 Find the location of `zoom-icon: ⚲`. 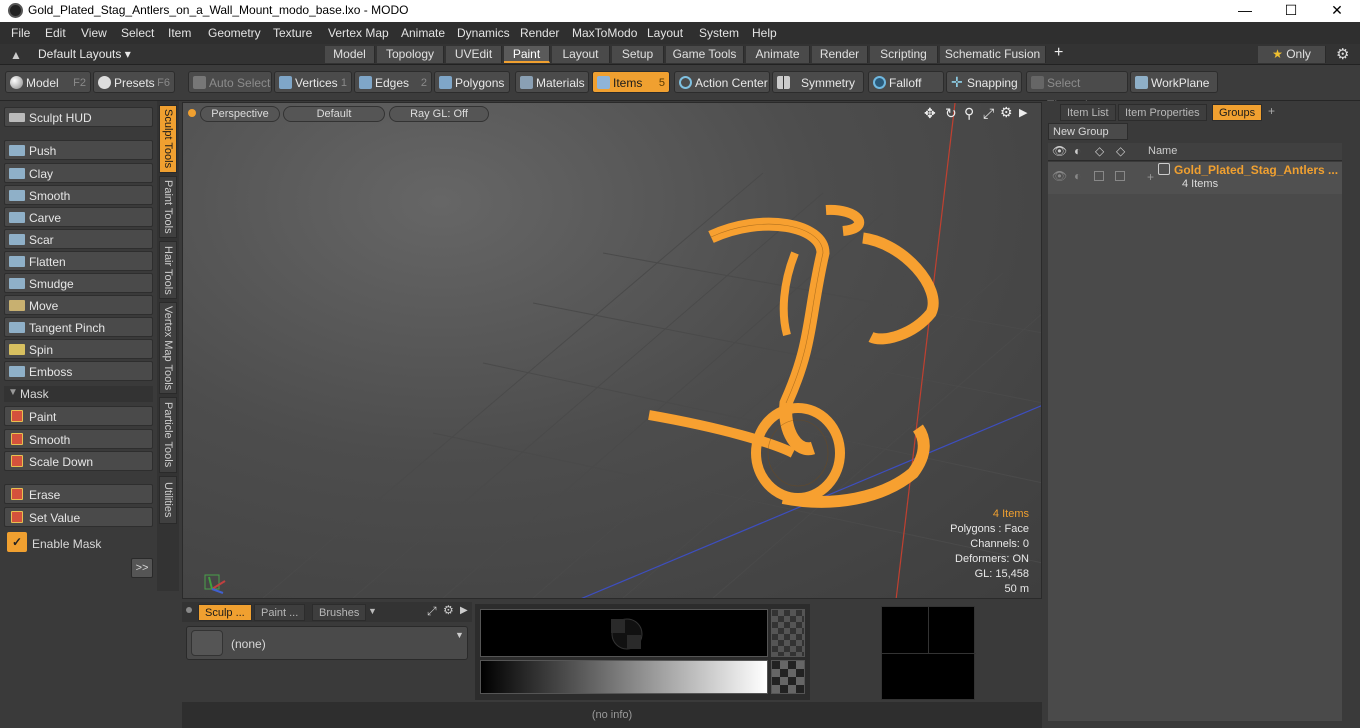

zoom-icon: ⚲ is located at coordinates (969, 113).